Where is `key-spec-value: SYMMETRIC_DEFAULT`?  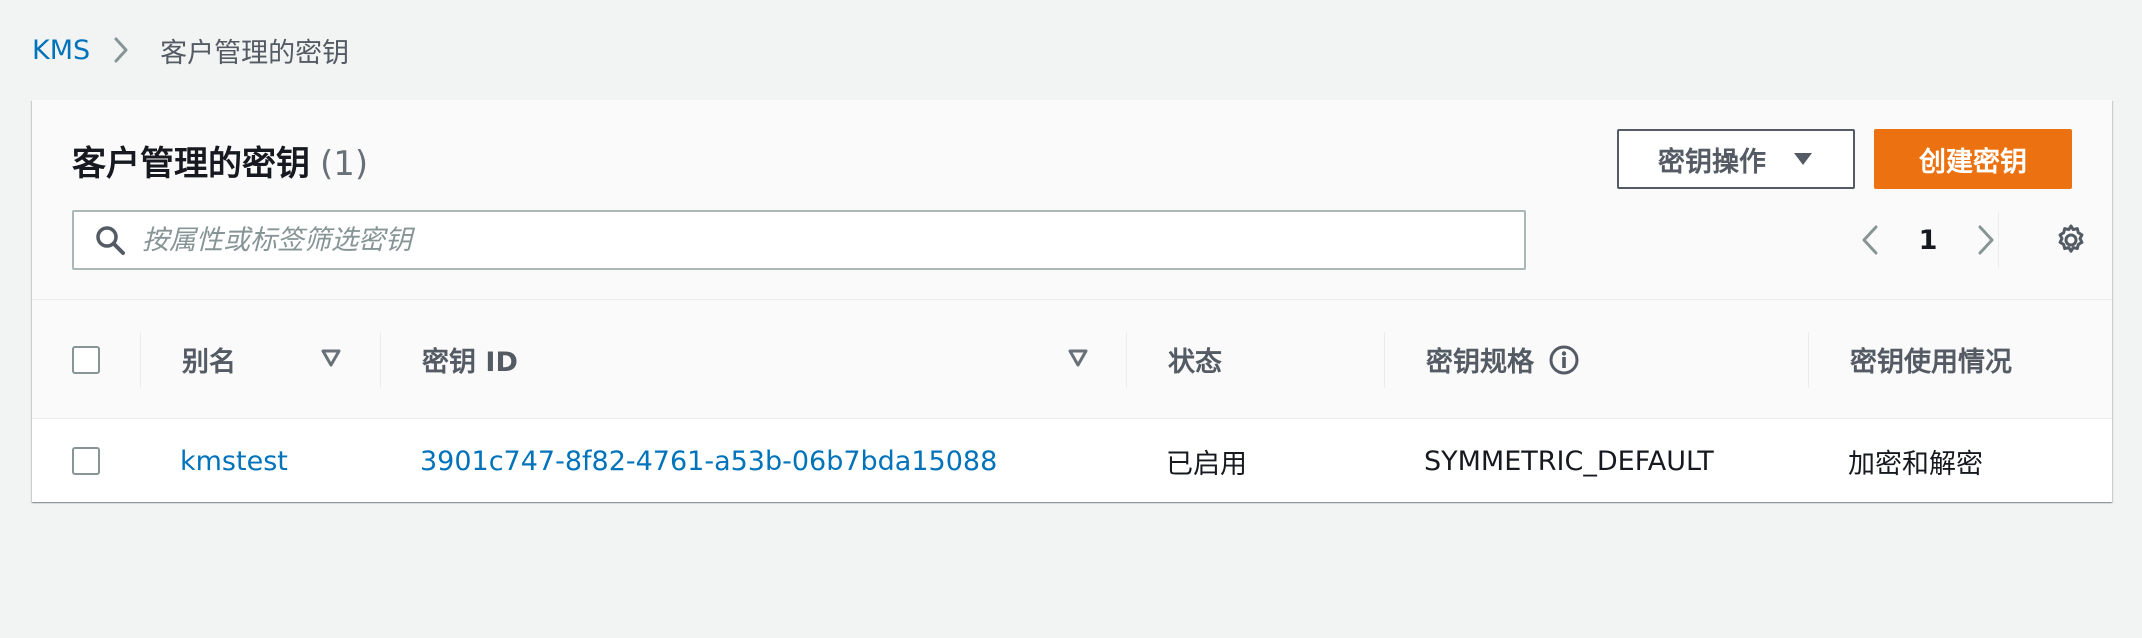 key-spec-value: SYMMETRIC_DEFAULT is located at coordinates (1569, 461).